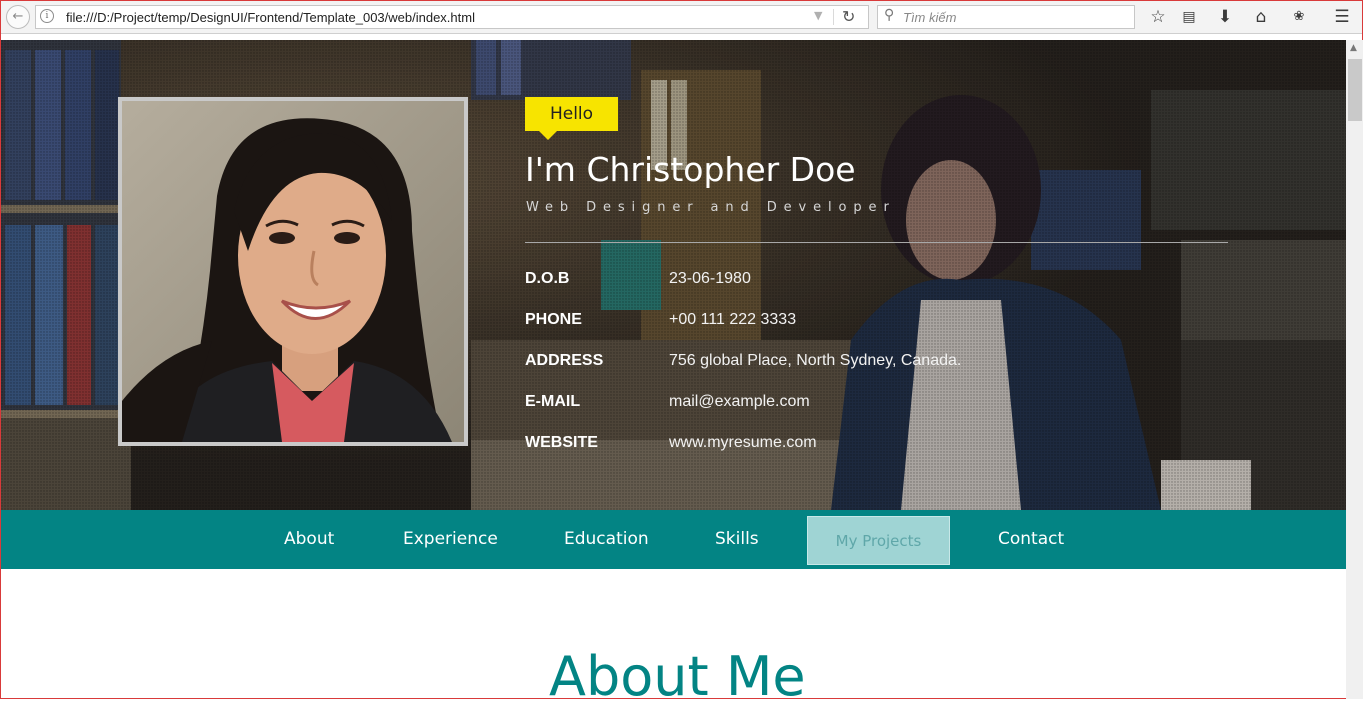  Describe the element at coordinates (733, 319) in the screenshot. I see `phone-value: +00 111 222 3333` at that location.